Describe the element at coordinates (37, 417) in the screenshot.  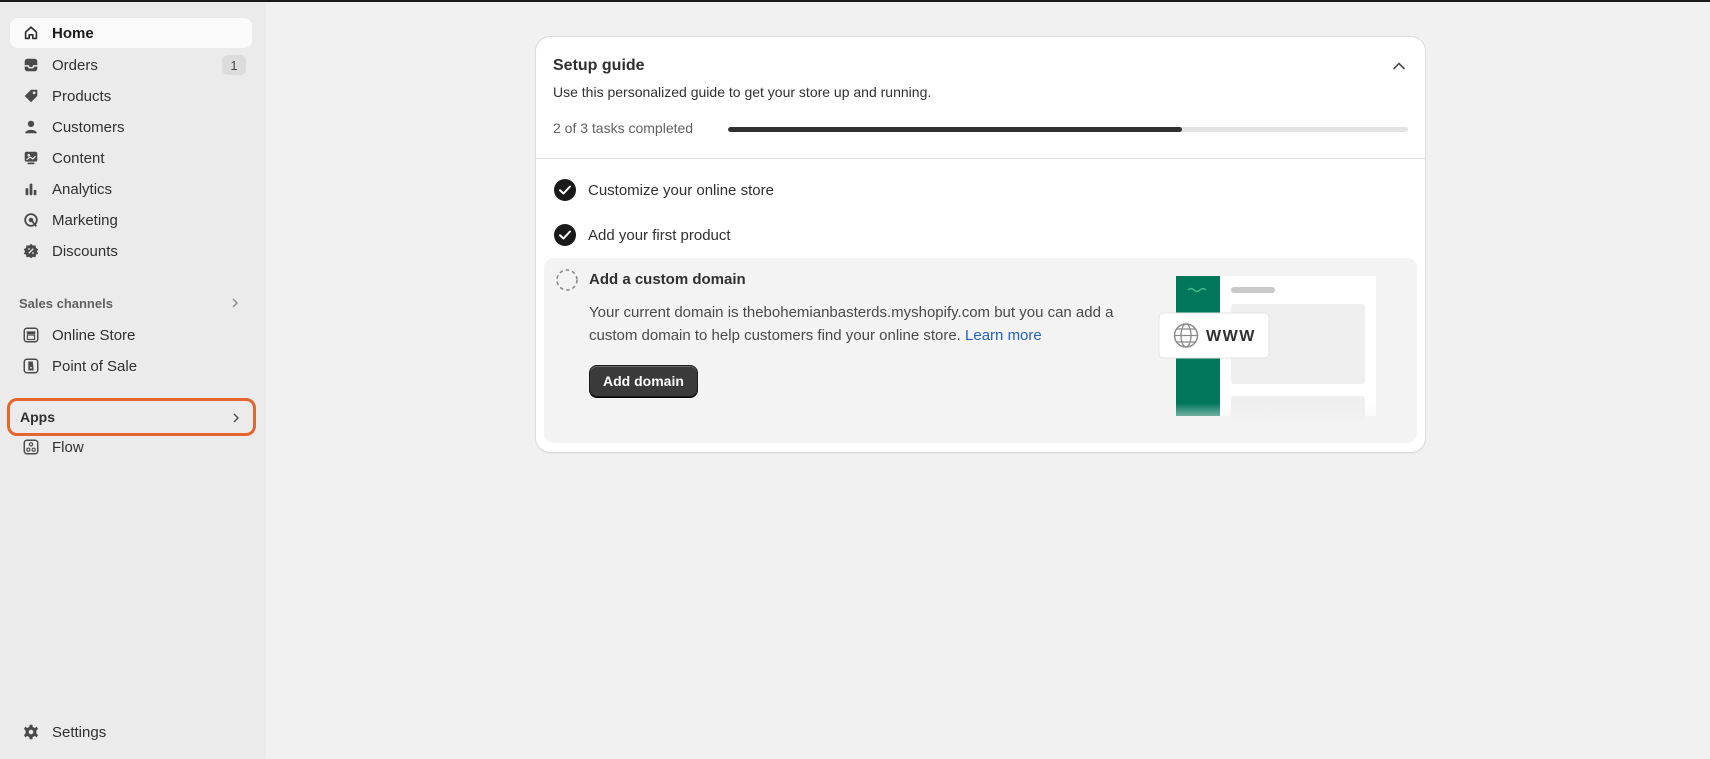
I see `section-label: Apps` at that location.